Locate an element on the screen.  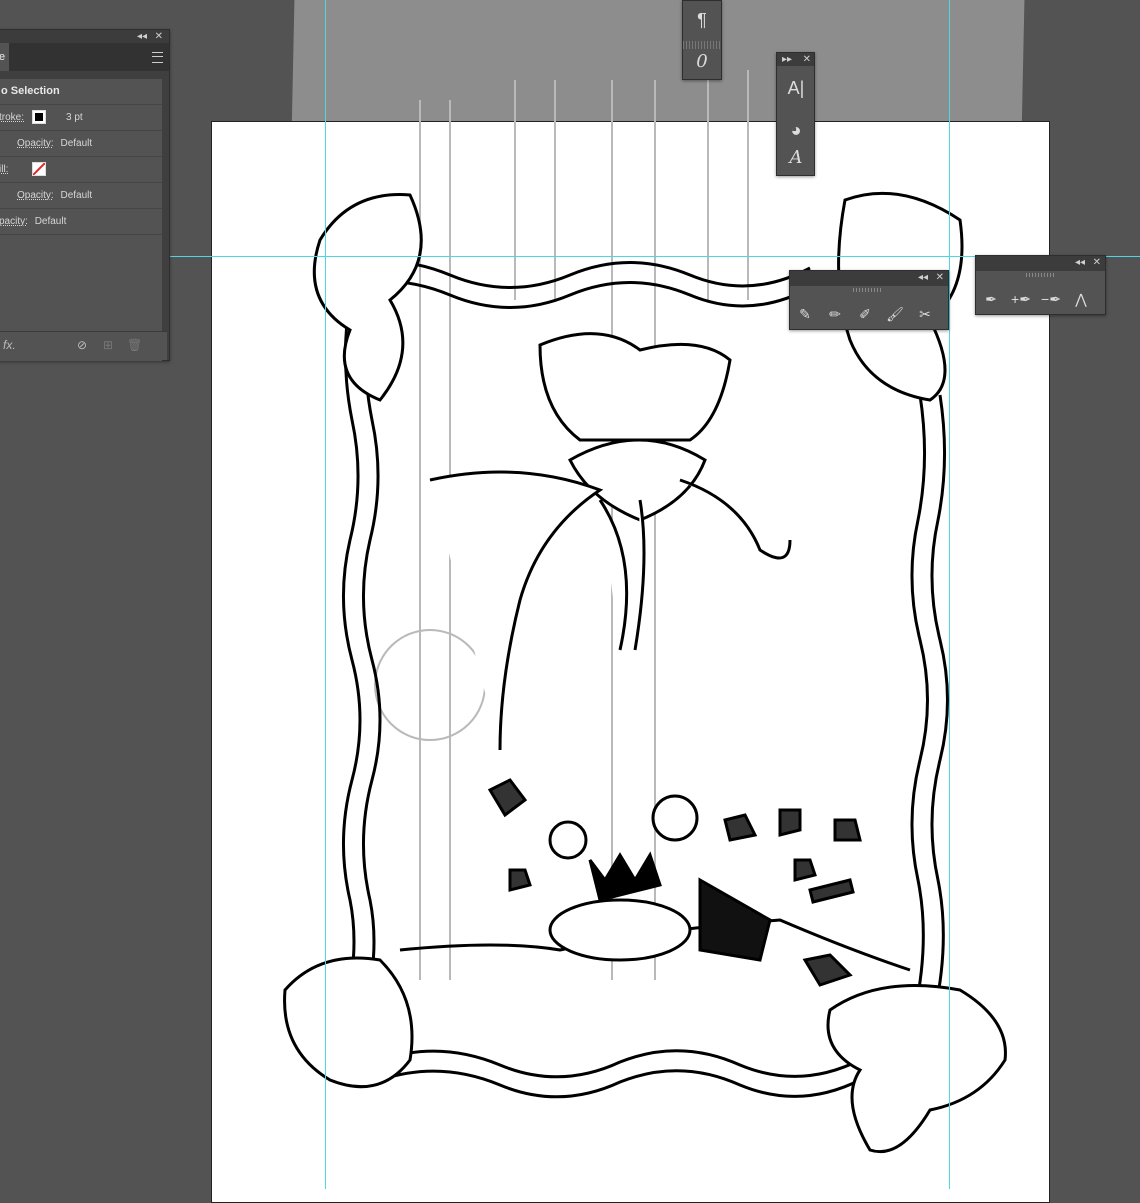
fill-opacity-row: Opacity: Default is located at coordinates (81, 196).